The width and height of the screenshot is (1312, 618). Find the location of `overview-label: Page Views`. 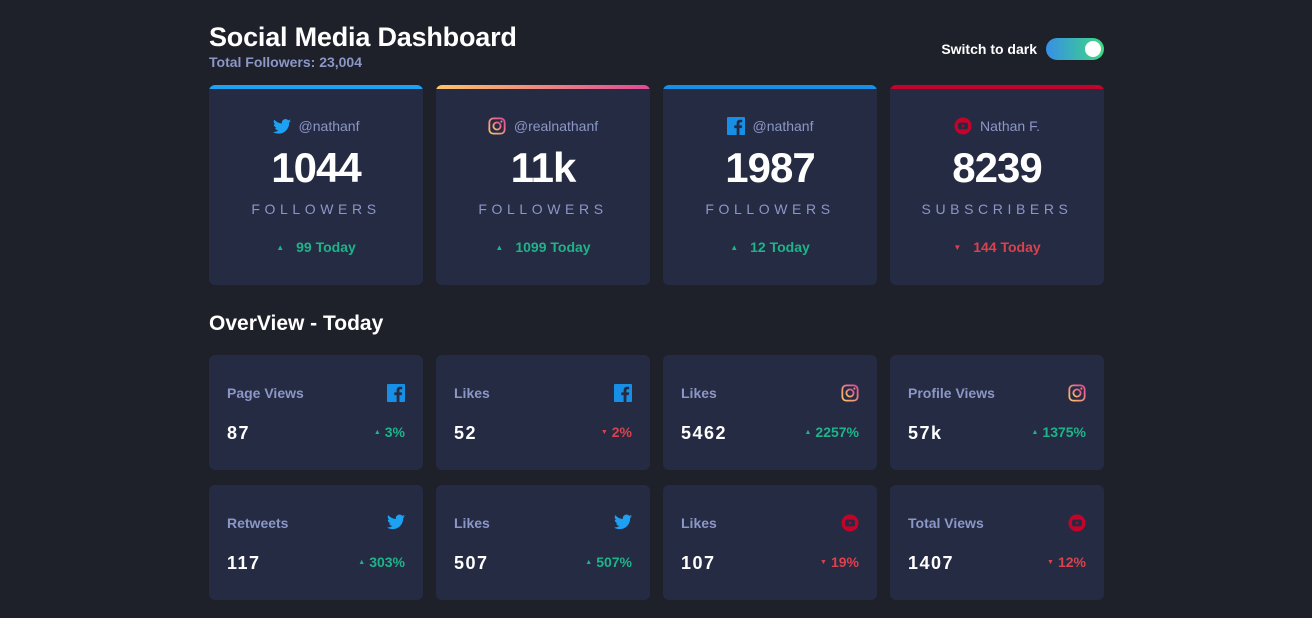

overview-label: Page Views is located at coordinates (265, 393).